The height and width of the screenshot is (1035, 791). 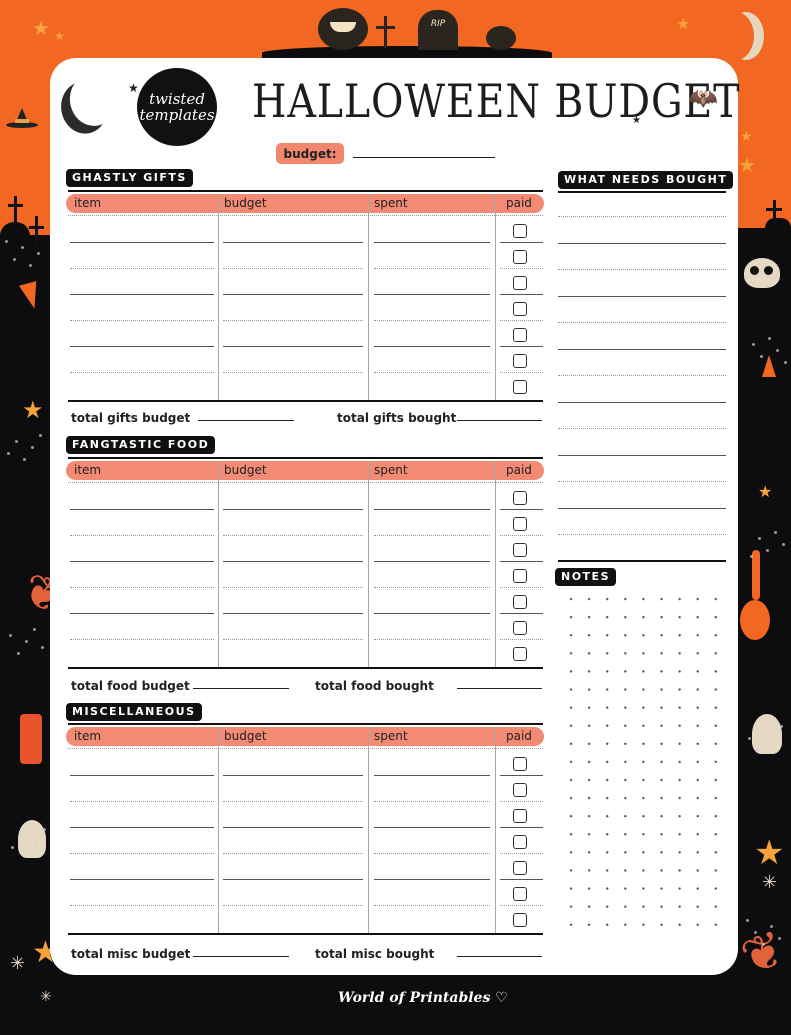 I want to click on total-gifts-bought-field, so click(x=499, y=420).